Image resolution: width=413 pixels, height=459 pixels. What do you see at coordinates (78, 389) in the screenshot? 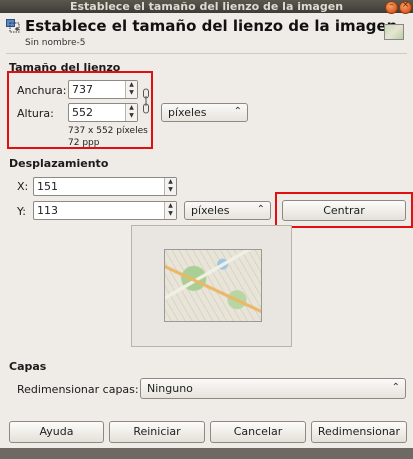
I see `resize-layers-label: Redimensionar capas:` at bounding box center [78, 389].